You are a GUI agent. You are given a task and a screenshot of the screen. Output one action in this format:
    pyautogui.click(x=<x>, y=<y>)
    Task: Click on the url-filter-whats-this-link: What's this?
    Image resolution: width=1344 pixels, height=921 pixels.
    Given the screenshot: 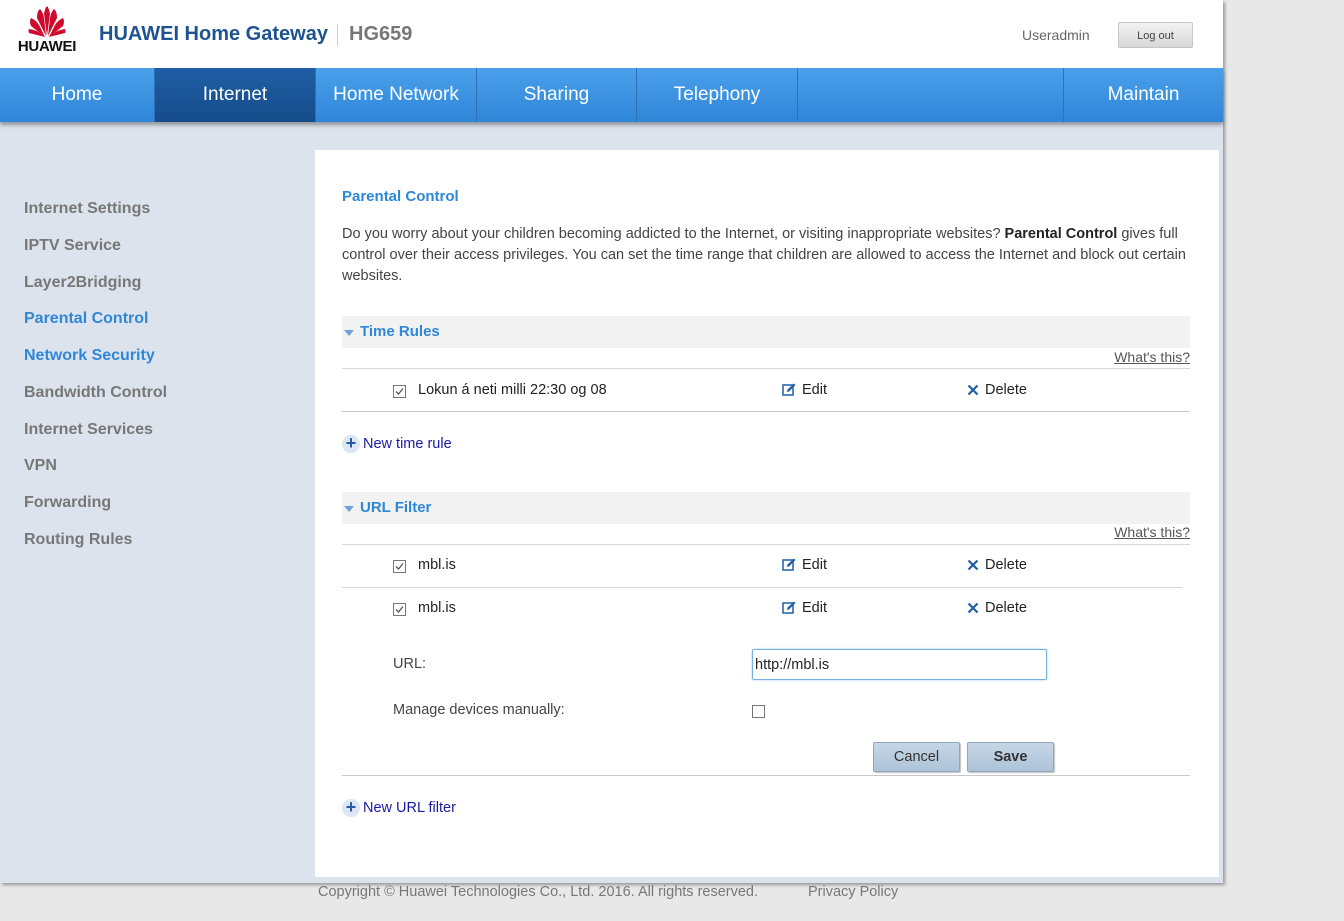 What is the action you would take?
    pyautogui.click(x=1152, y=532)
    